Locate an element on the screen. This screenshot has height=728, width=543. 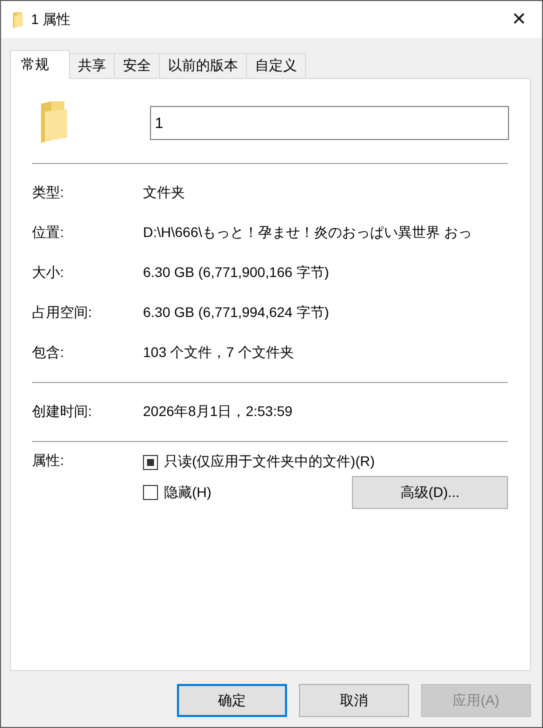
property-value: 6.30 GB (6,771,994,624 字节) is located at coordinates (236, 313).